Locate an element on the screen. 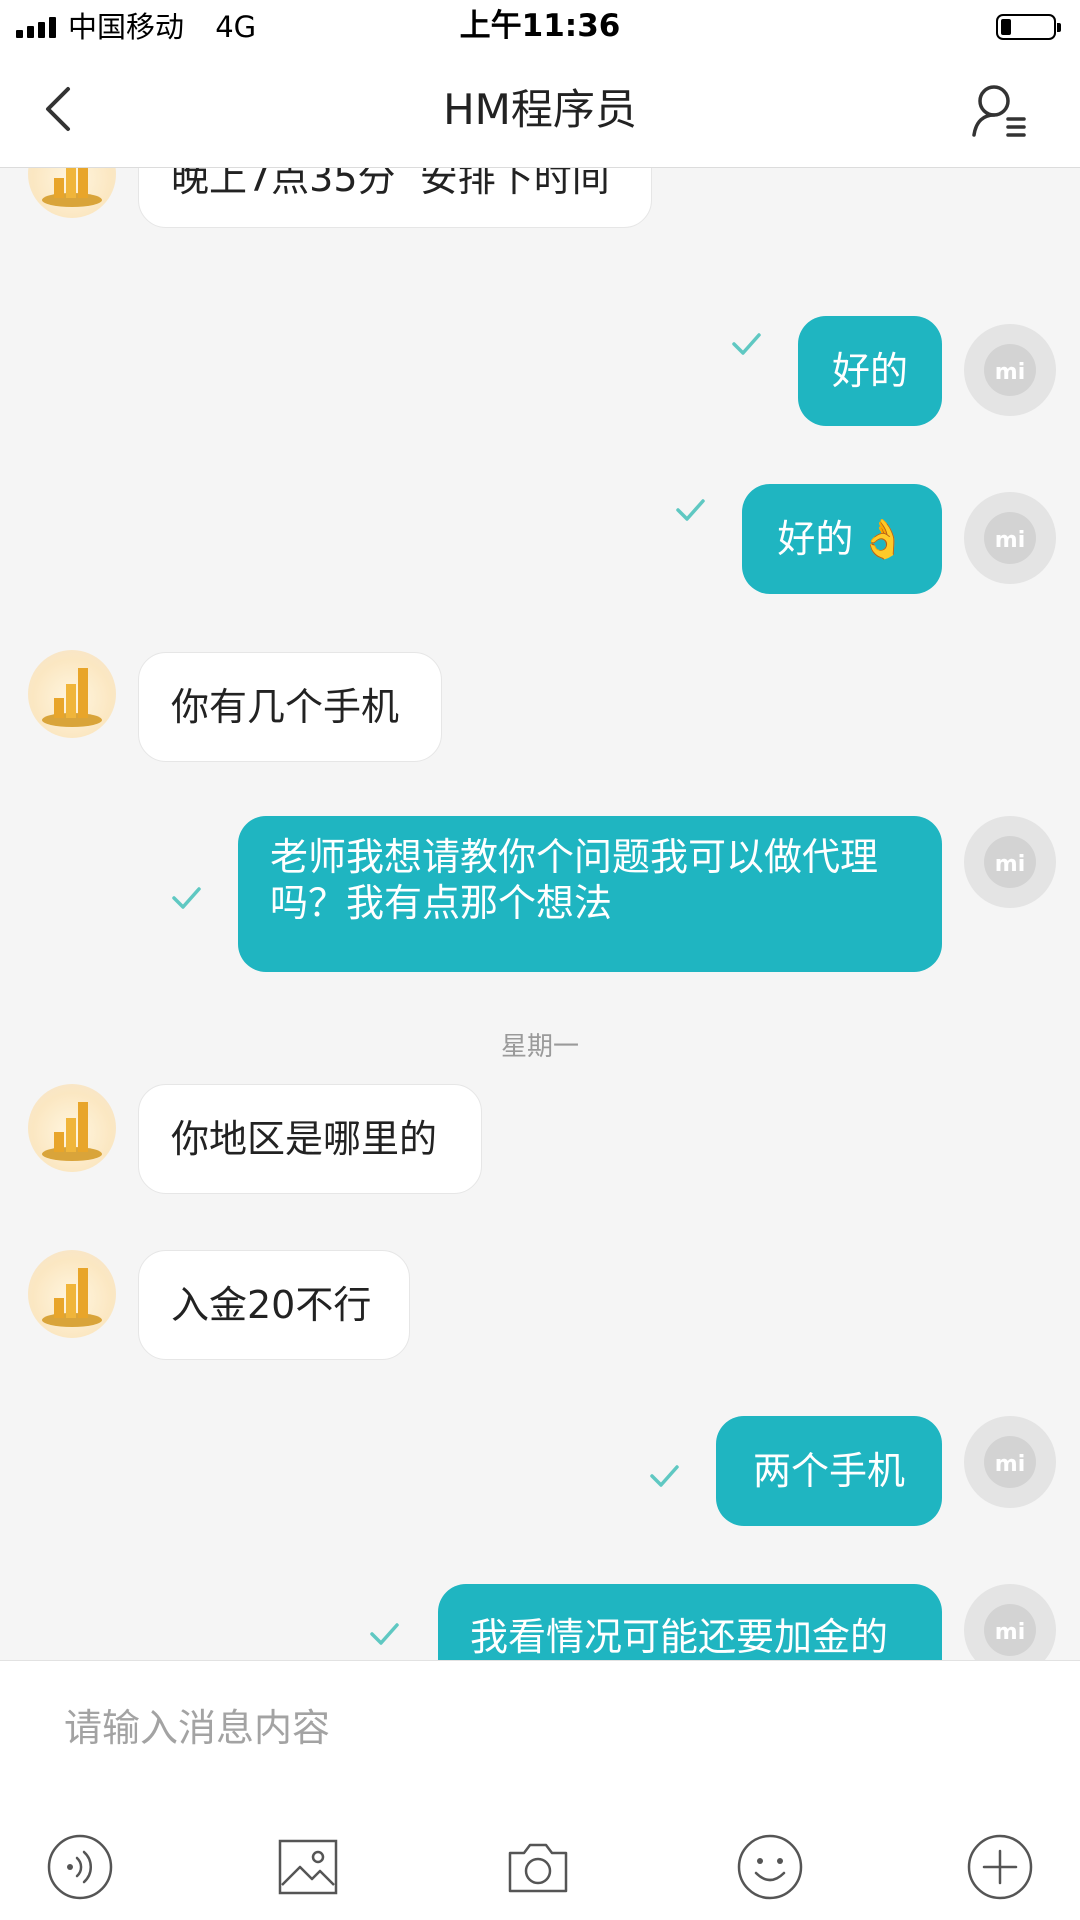 The width and height of the screenshot is (1080, 1920). voice-icon is located at coordinates (80, 1867).